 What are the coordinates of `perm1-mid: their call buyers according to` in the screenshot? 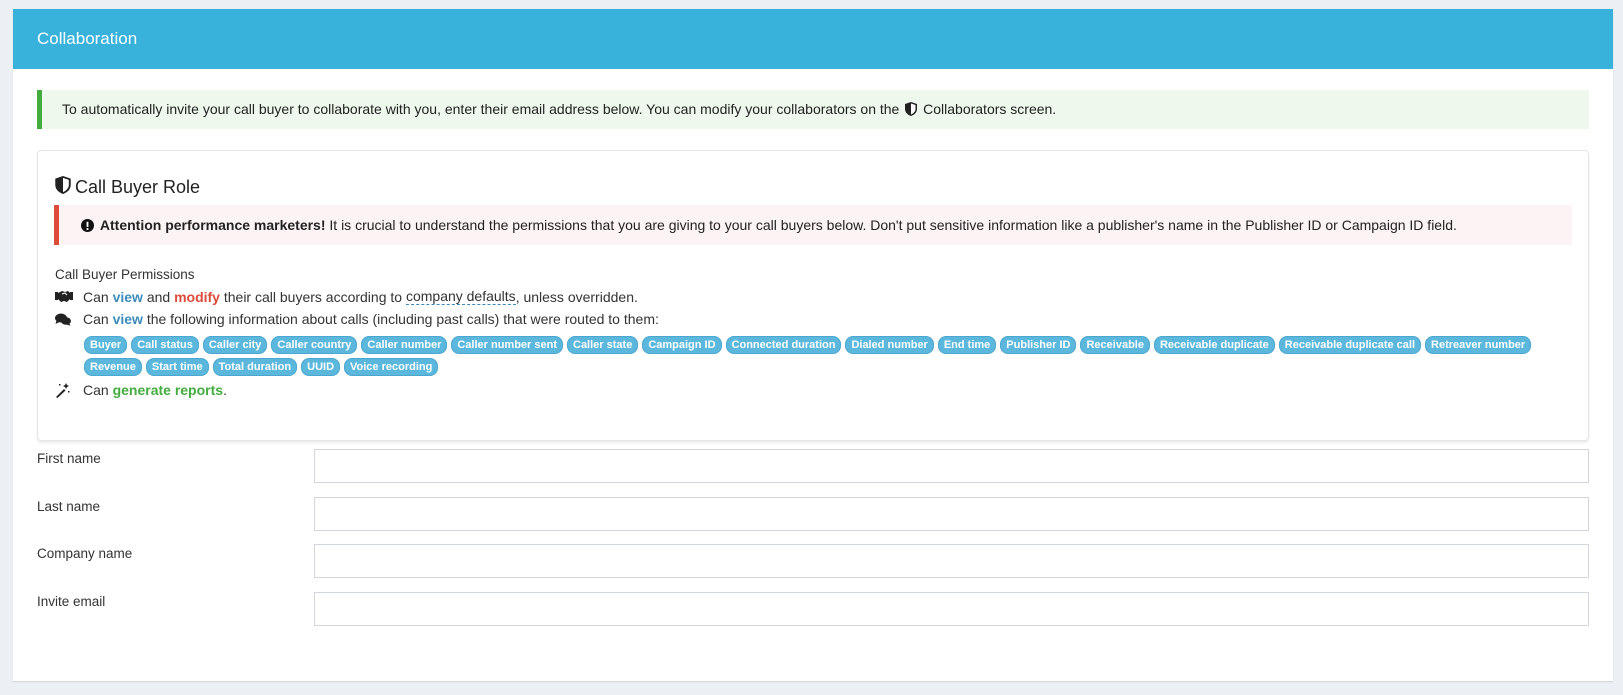 It's located at (313, 296).